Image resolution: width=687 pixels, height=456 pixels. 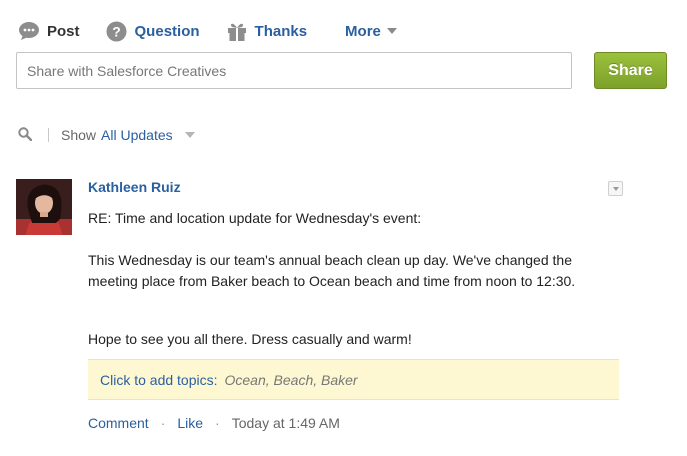 What do you see at coordinates (44, 207) in the screenshot?
I see `avatar` at bounding box center [44, 207].